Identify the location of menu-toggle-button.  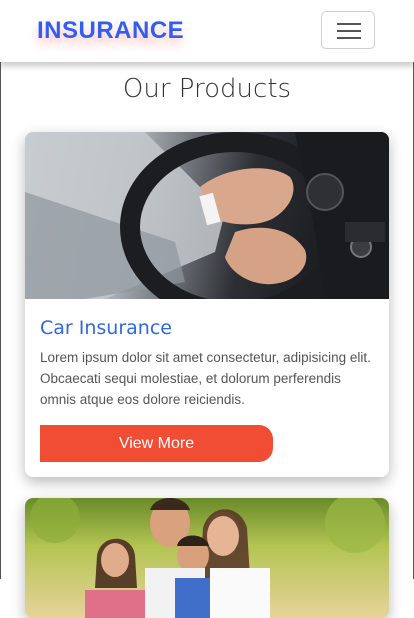
(348, 30).